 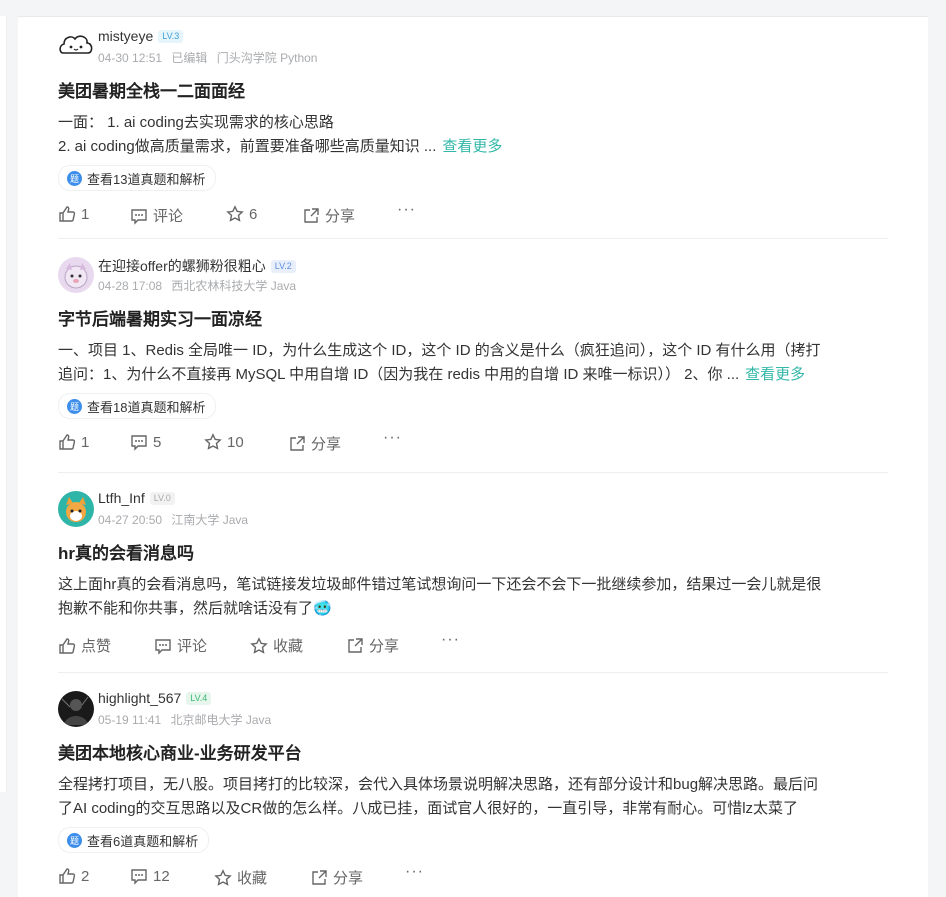 What do you see at coordinates (221, 720) in the screenshot?
I see `school-label: 北京邮电大学 Java` at bounding box center [221, 720].